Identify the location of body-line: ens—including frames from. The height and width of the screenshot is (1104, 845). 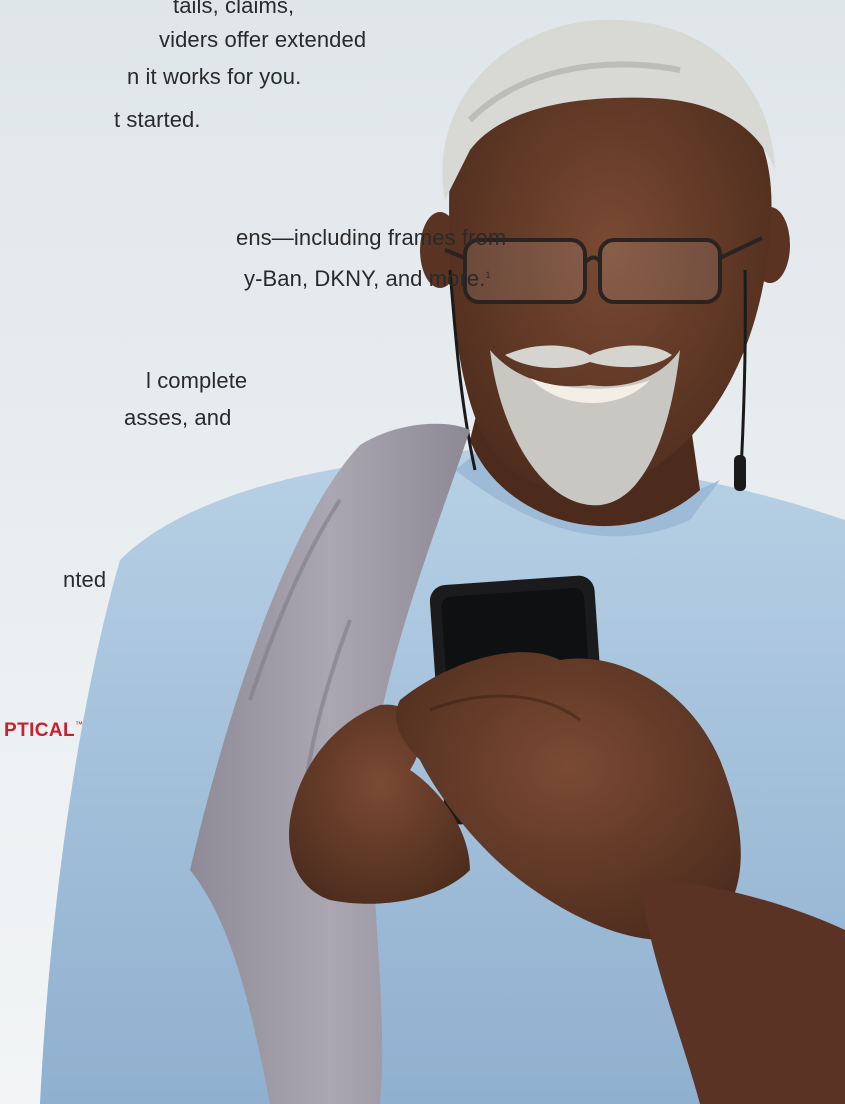
(371, 237).